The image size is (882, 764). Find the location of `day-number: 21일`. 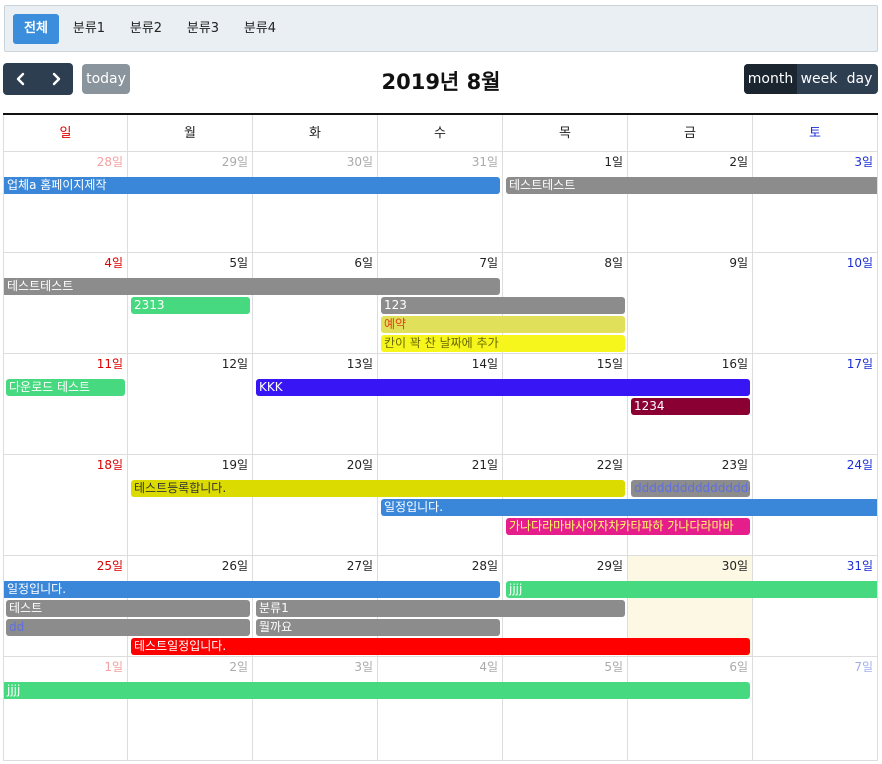

day-number: 21일 is located at coordinates (485, 464).